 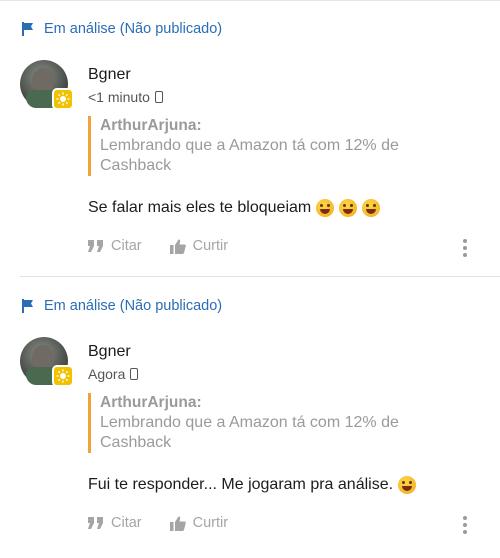 I want to click on post-time: <1 minuto, so click(x=119, y=97).